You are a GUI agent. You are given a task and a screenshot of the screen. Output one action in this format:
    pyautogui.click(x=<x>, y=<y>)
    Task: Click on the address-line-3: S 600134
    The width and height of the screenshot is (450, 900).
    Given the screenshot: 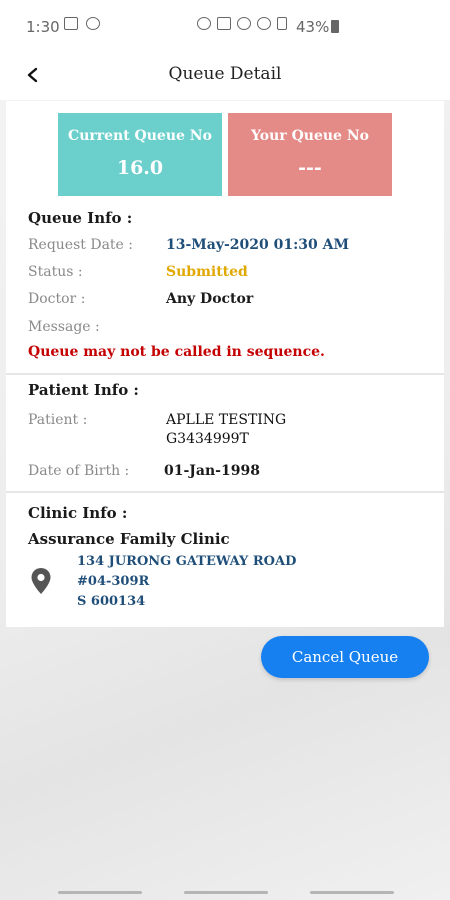 What is the action you would take?
    pyautogui.click(x=111, y=601)
    